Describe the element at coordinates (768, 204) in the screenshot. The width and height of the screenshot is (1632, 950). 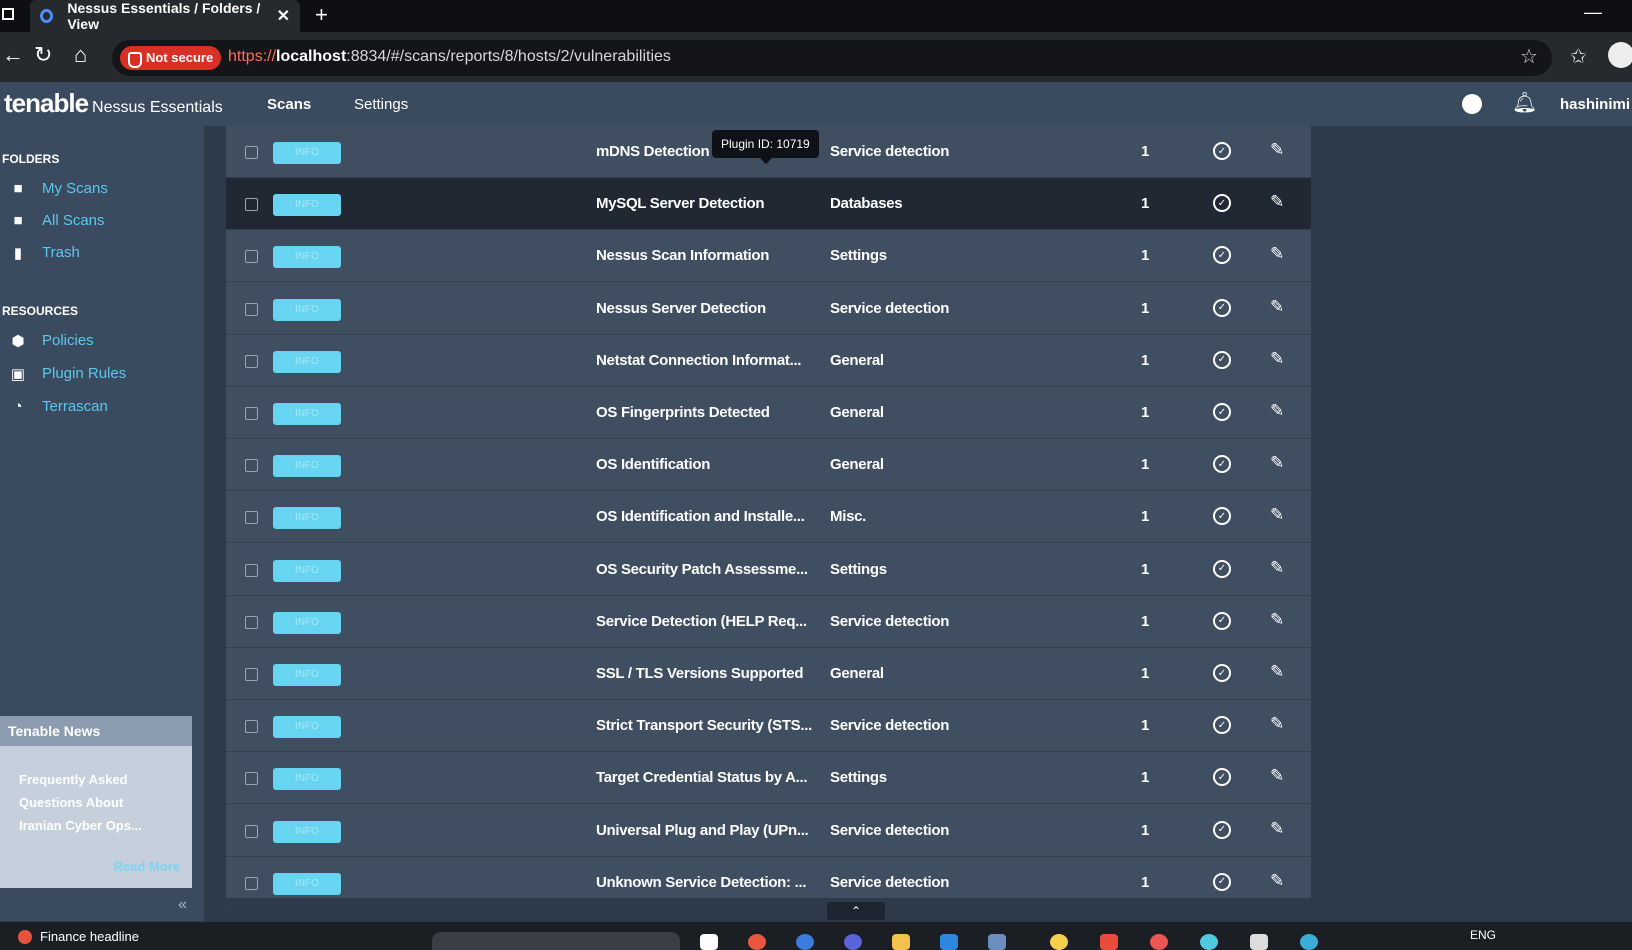
I see `table-row: INFO MySQL Server Detection Databases 1 ✓ ✎` at that location.